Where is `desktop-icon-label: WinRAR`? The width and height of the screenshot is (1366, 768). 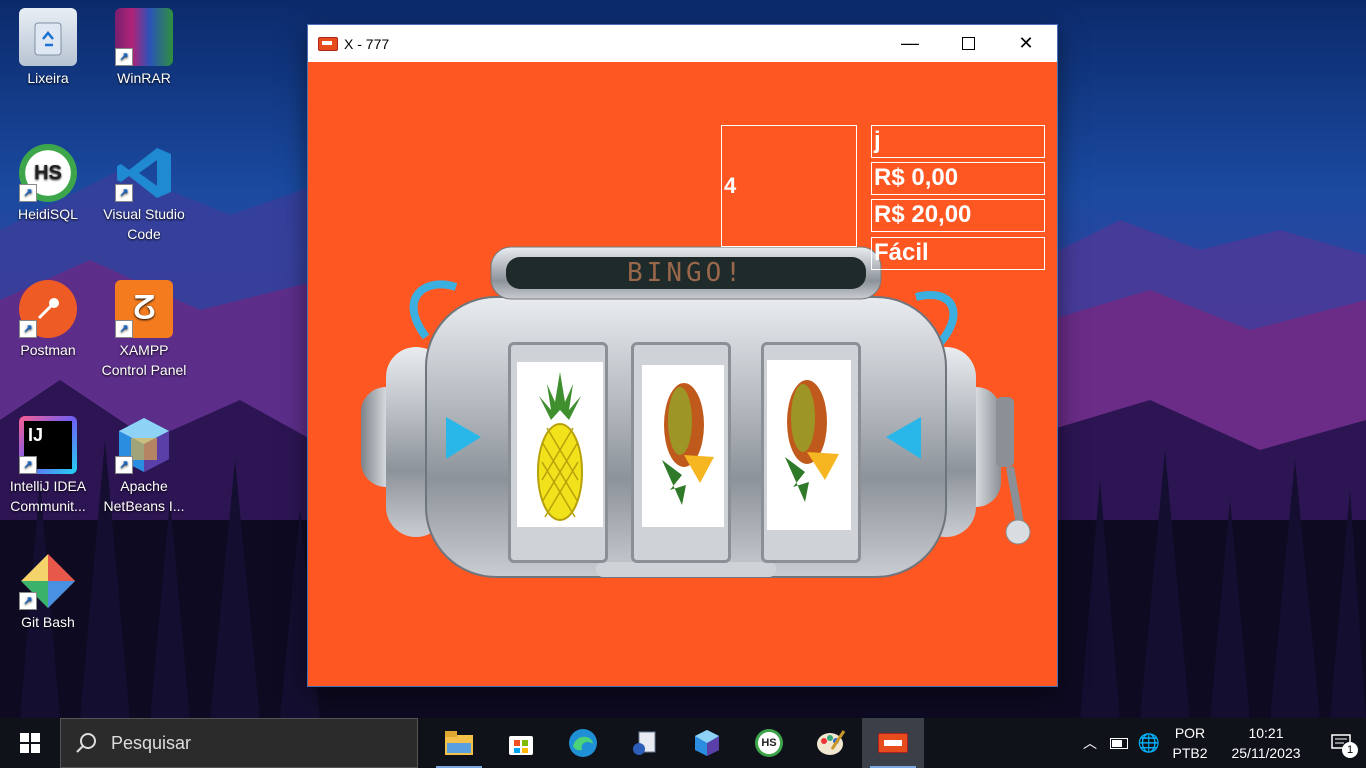 desktop-icon-label: WinRAR is located at coordinates (144, 78).